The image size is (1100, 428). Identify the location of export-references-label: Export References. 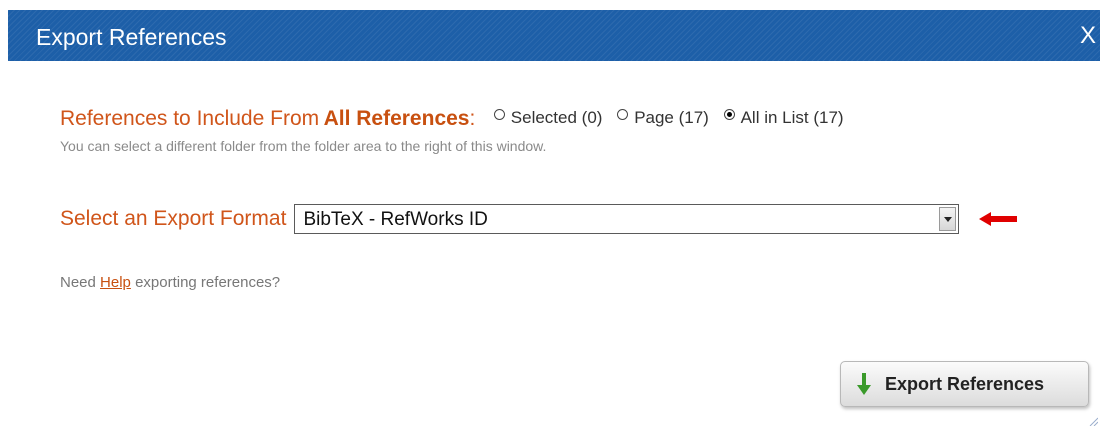
(965, 383).